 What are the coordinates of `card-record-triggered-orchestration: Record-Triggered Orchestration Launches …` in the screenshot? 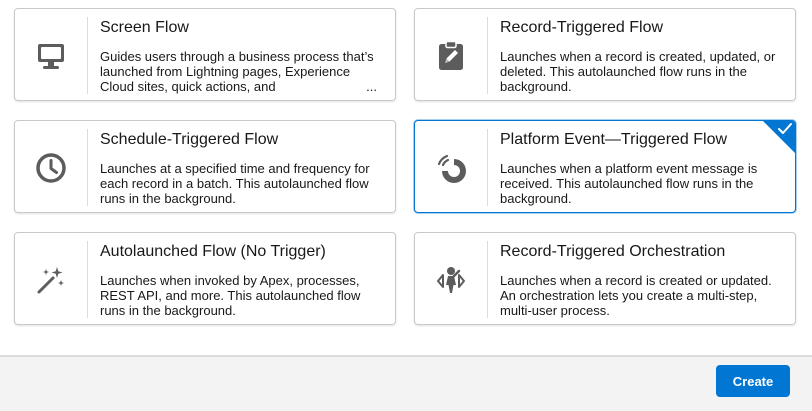 It's located at (605, 278).